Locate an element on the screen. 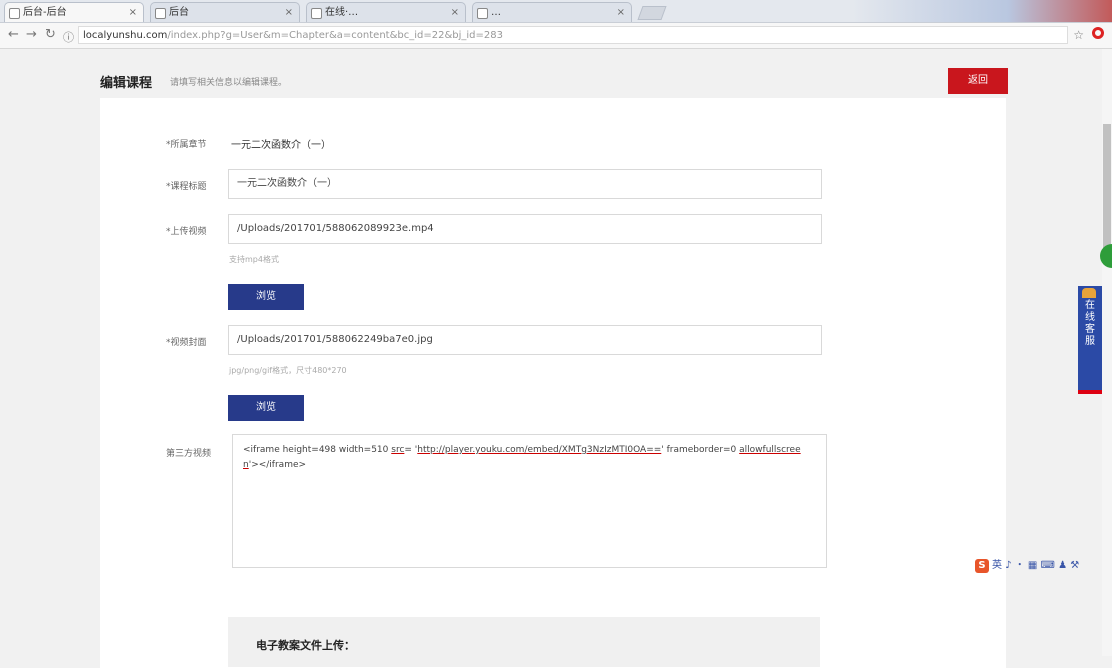 The image size is (1112, 668). online-service-button: 在线客服 is located at coordinates (1090, 340).